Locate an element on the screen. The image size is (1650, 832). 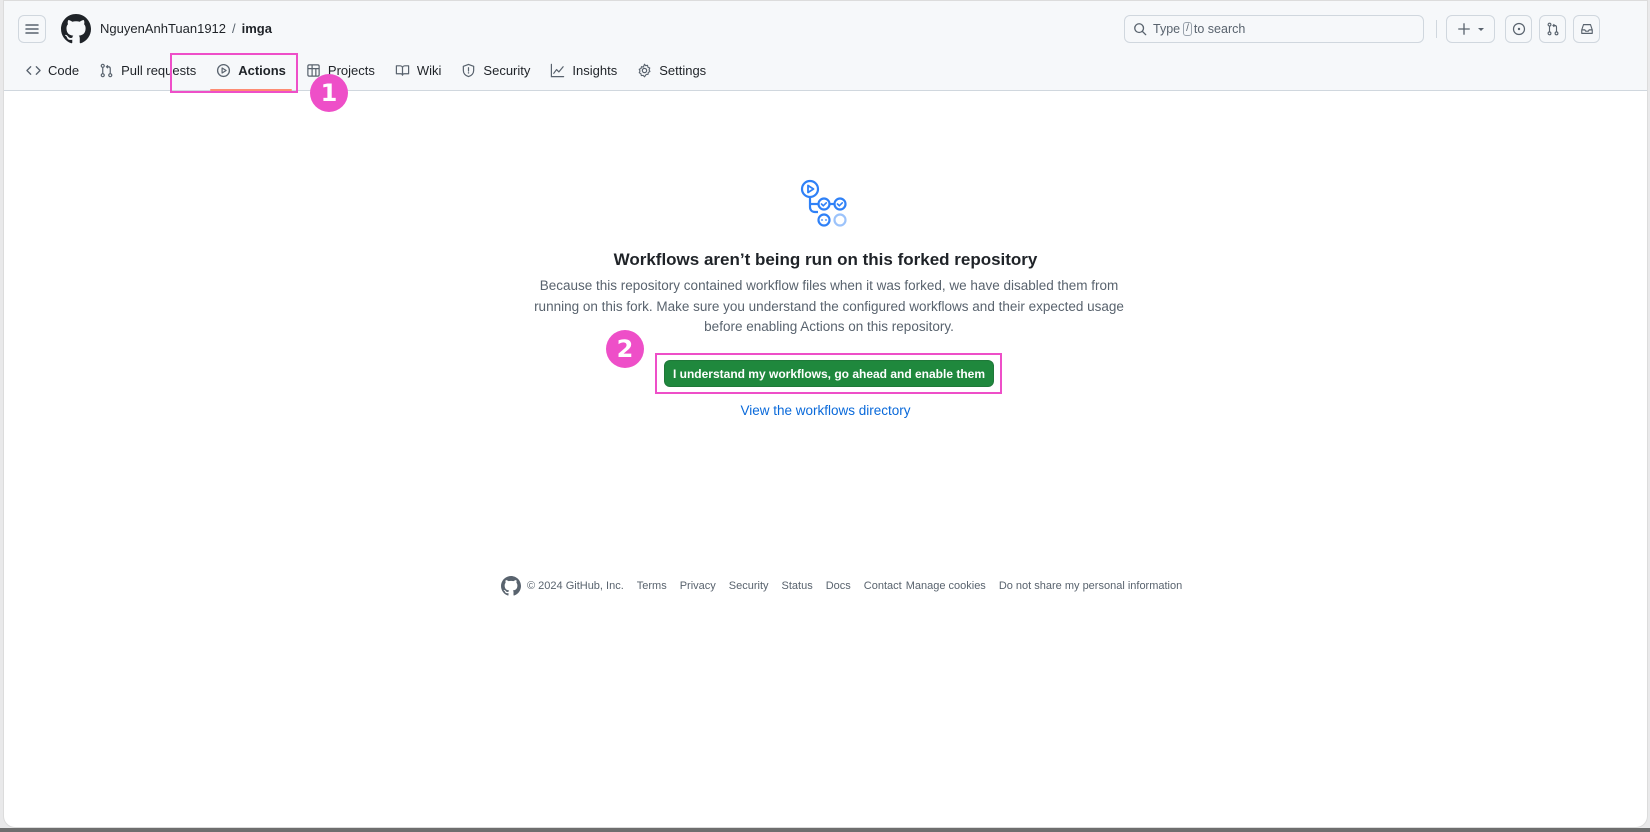
footer-link-docs: Docs is located at coordinates (838, 586).